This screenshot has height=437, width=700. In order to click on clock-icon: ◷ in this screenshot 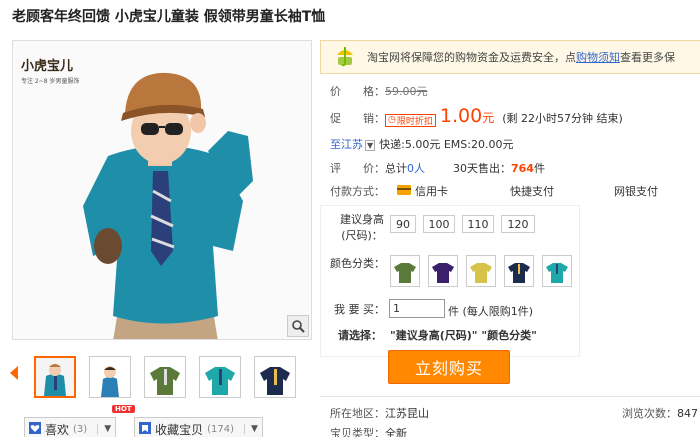, I will do `click(392, 120)`.